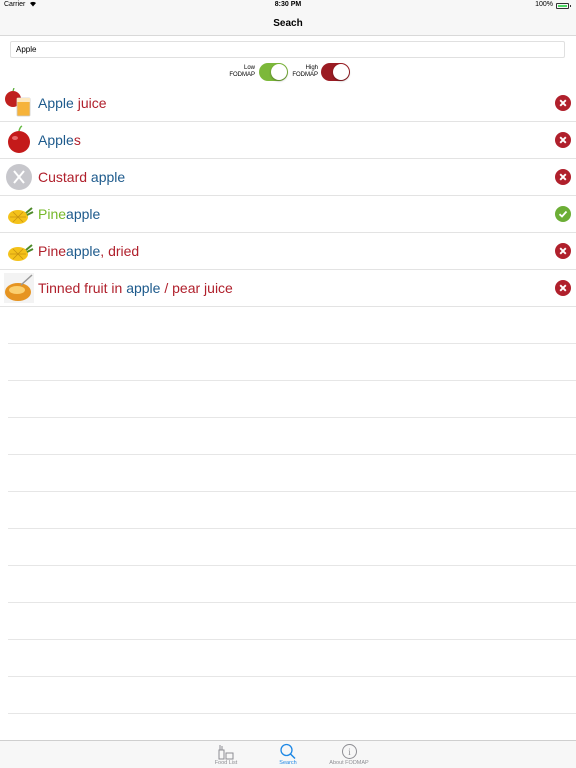 The image size is (576, 768). What do you see at coordinates (19, 288) in the screenshot?
I see `tinned-fruit-icon` at bounding box center [19, 288].